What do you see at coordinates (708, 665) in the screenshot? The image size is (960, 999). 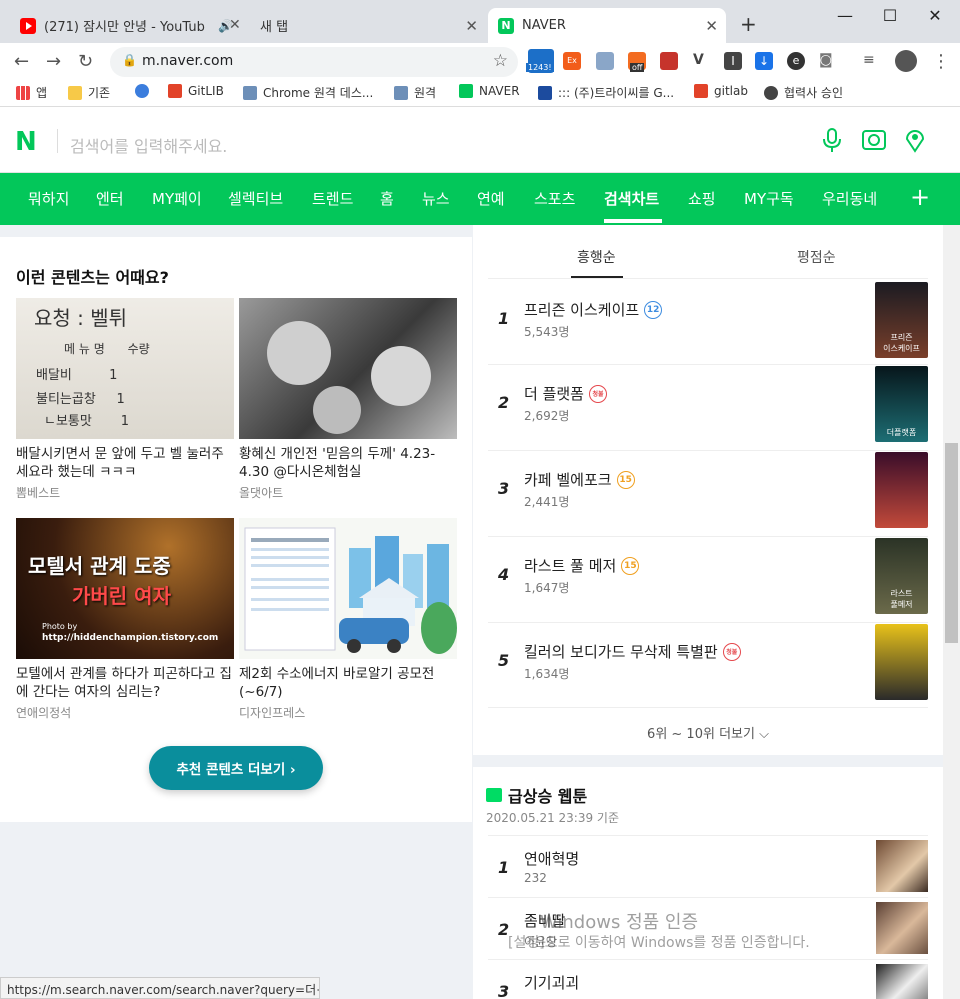 I see `movie-row: 5 킬러의 보디가드 무삭제 특별판 청불 1,634명` at bounding box center [708, 665].